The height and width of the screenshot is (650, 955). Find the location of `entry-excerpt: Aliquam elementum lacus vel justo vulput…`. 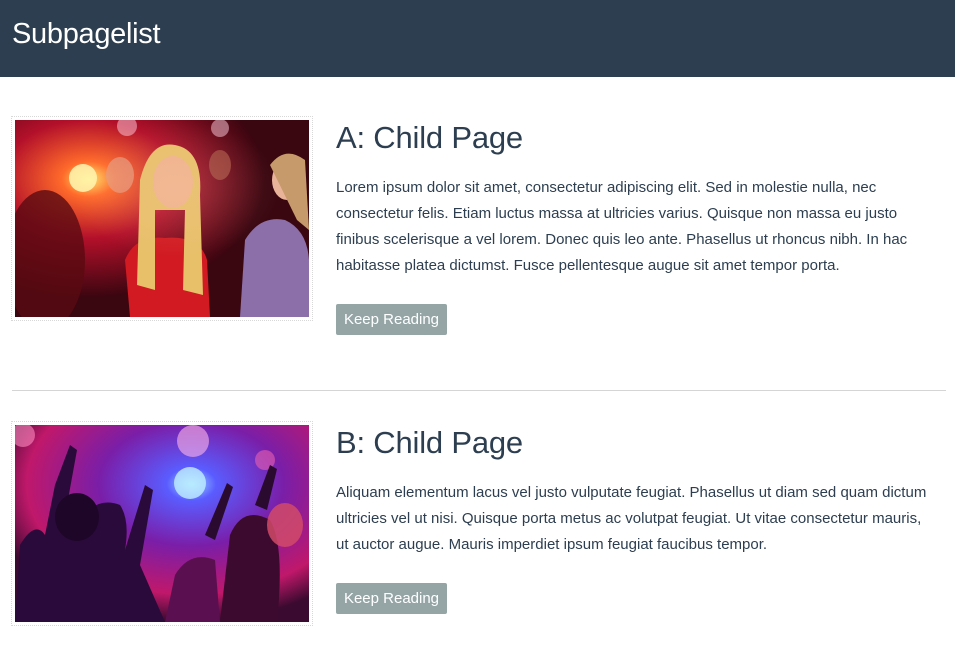

entry-excerpt: Aliquam elementum lacus vel justo vulput… is located at coordinates (631, 518).